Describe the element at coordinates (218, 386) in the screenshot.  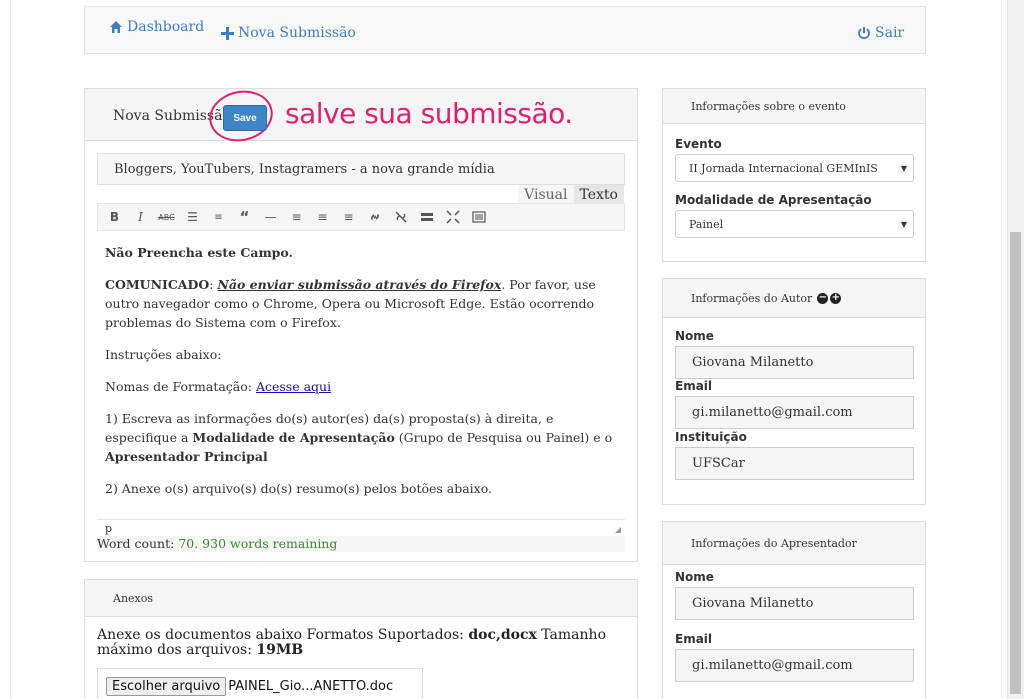
I see `editor-paragraph: Nomas de Formatação: Acesse aqui` at that location.